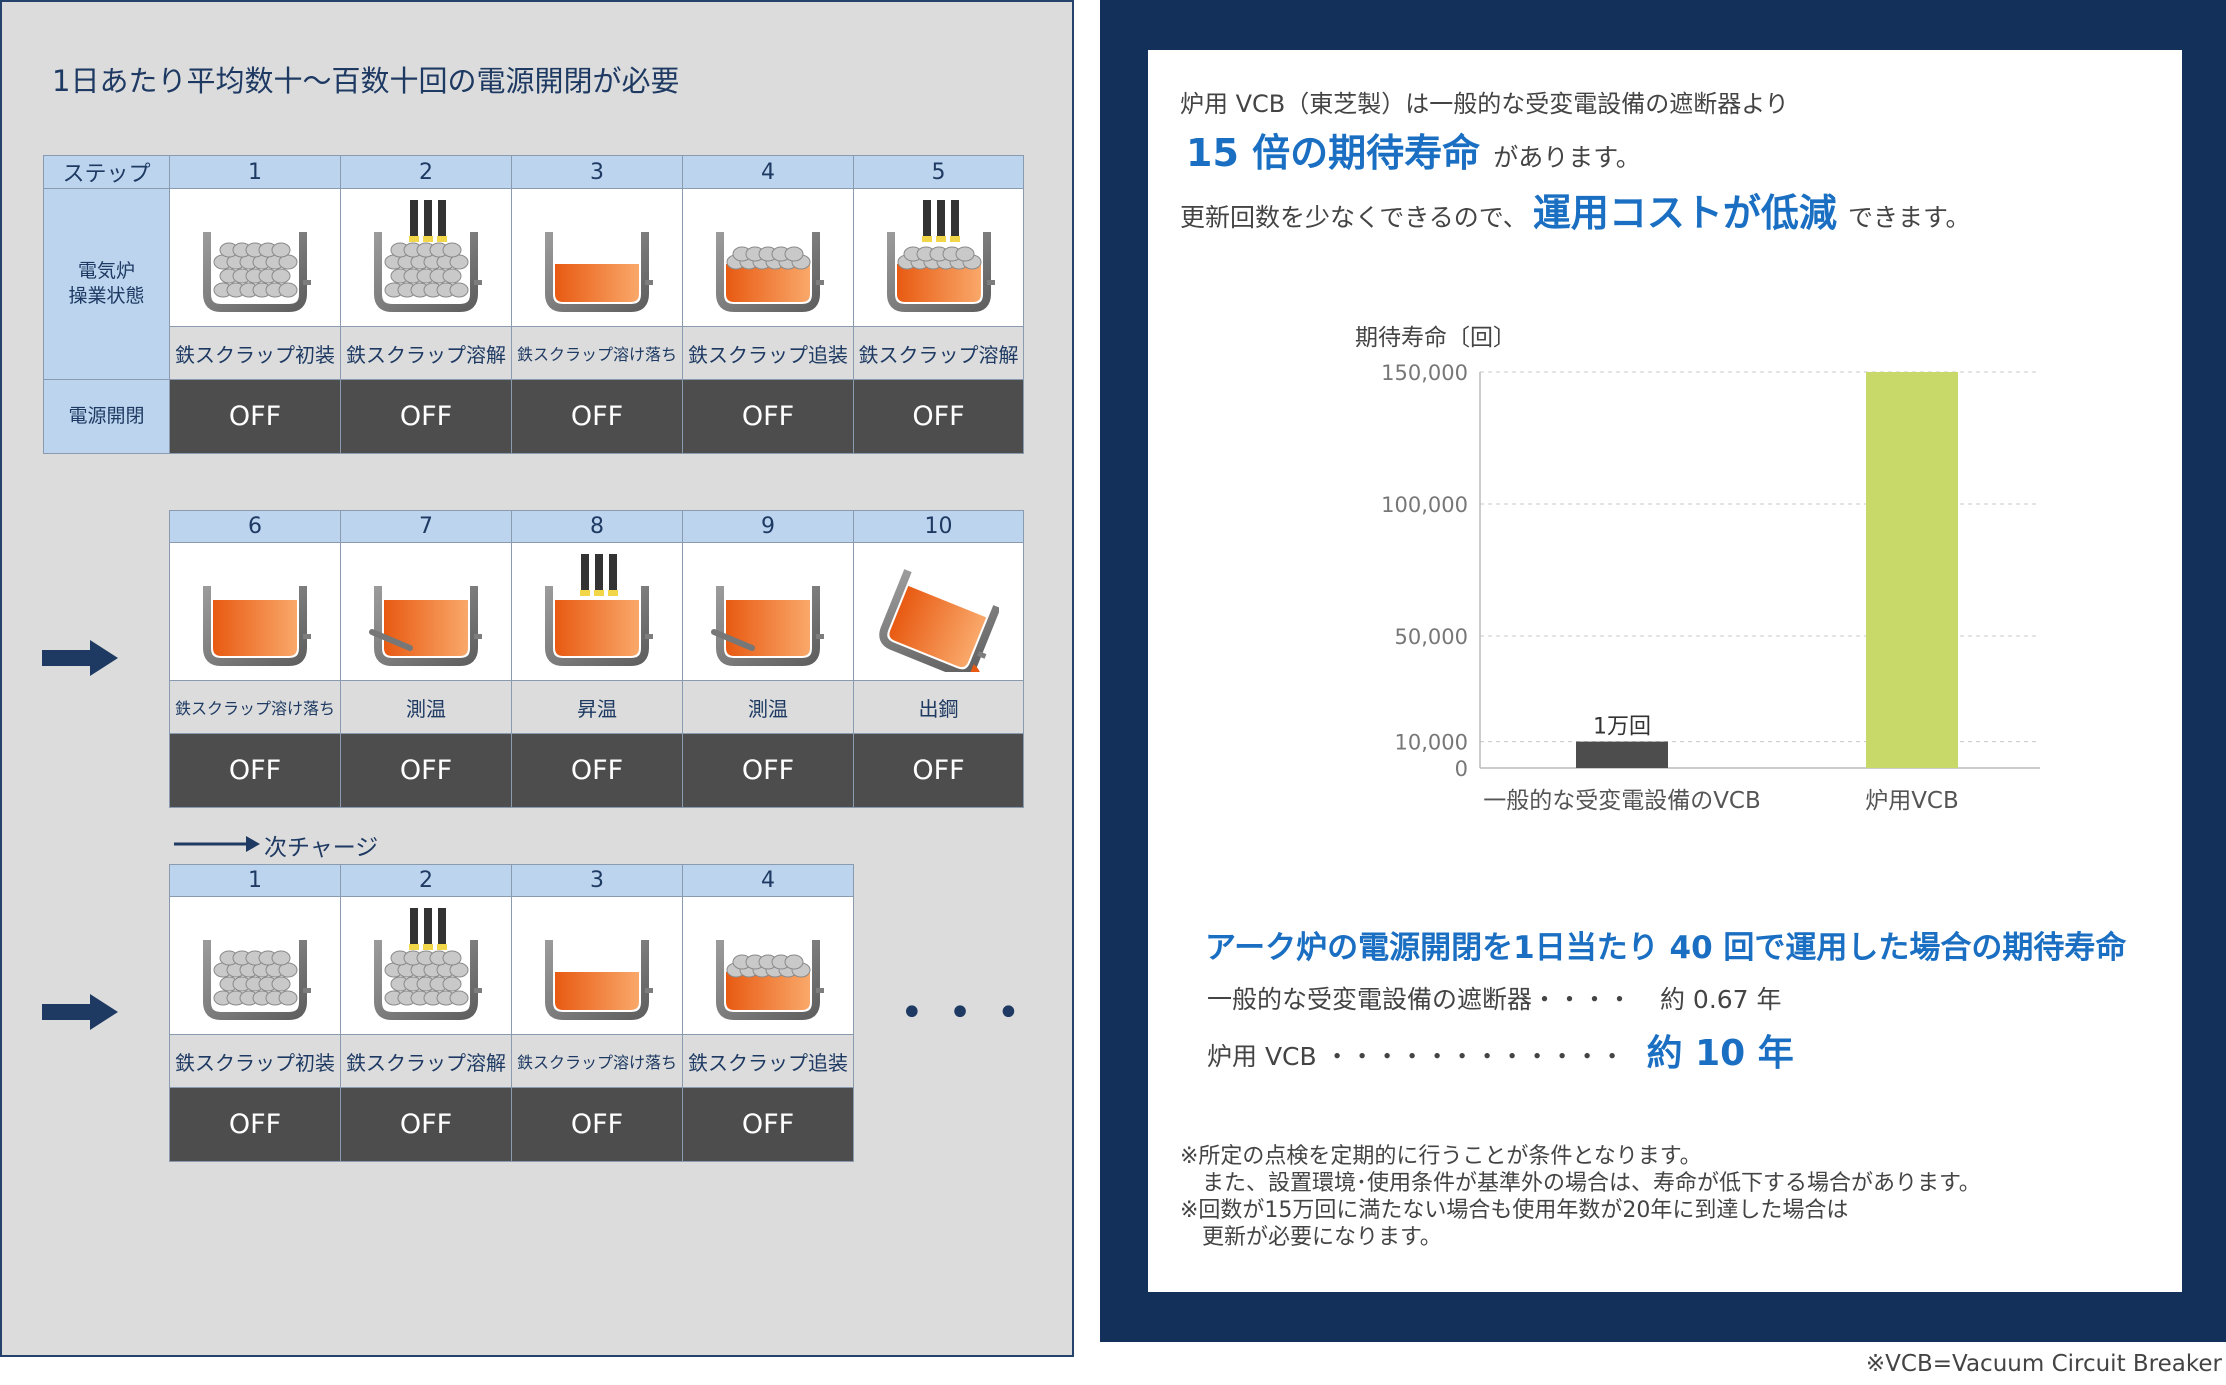  Describe the element at coordinates (1431, 743) in the screenshot. I see `chart-y-tick-label: 10,000` at that location.